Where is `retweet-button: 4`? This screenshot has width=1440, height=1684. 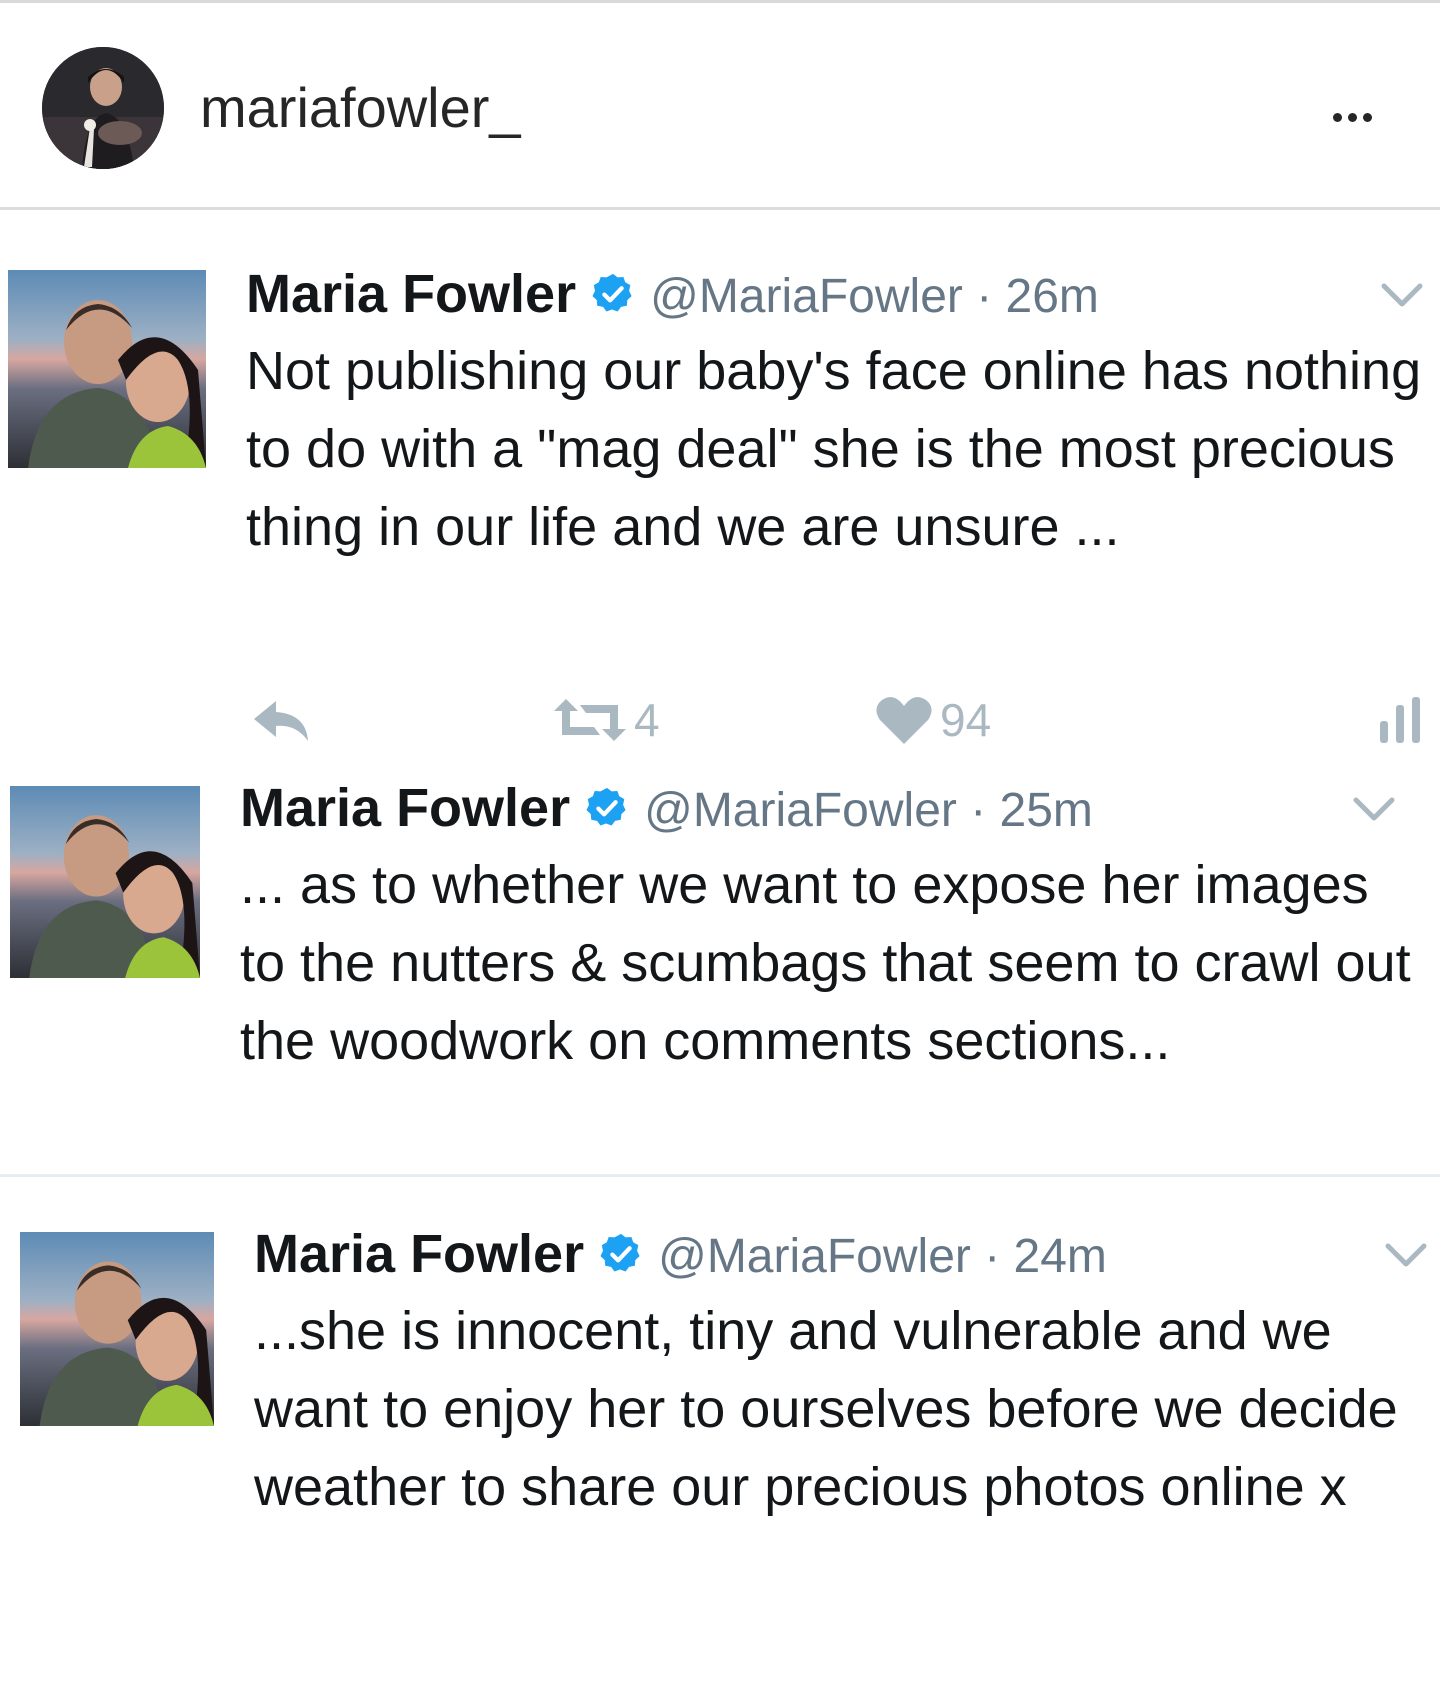 retweet-button: 4 is located at coordinates (606, 720).